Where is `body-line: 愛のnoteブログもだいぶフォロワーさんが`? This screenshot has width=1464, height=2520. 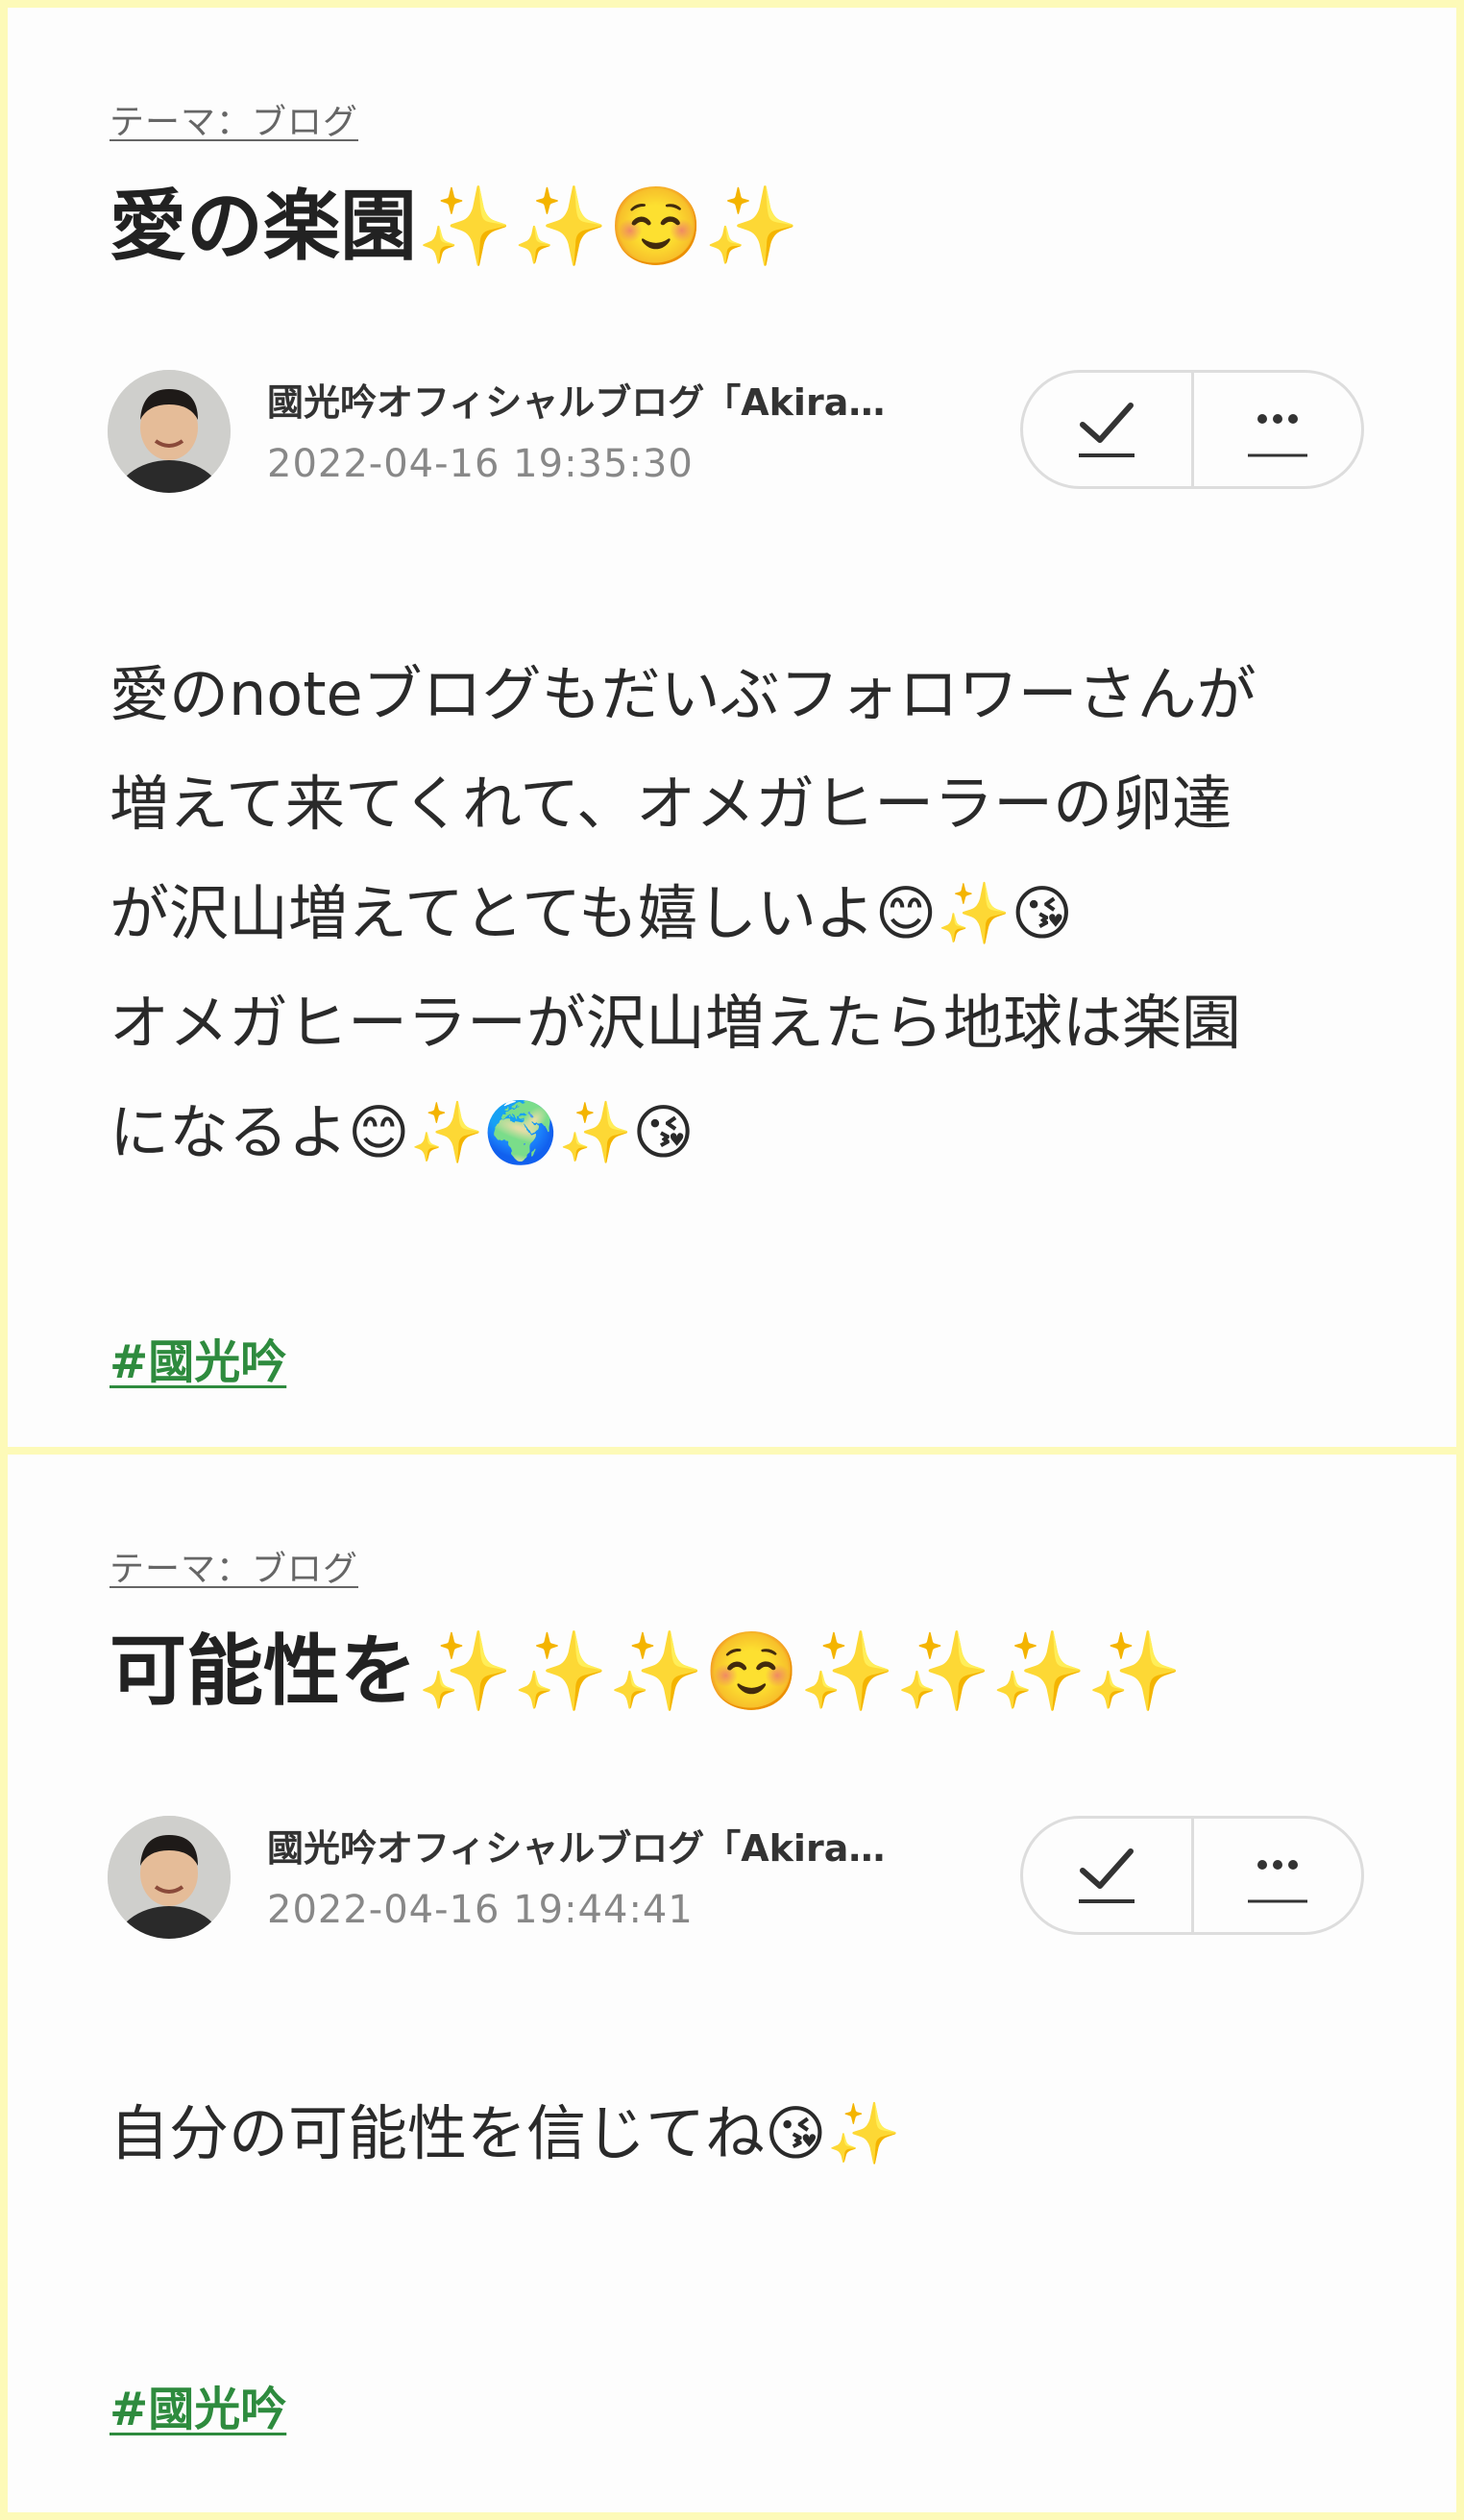 body-line: 愛のnoteブログもだいぶフォロワーさんが is located at coordinates (683, 694).